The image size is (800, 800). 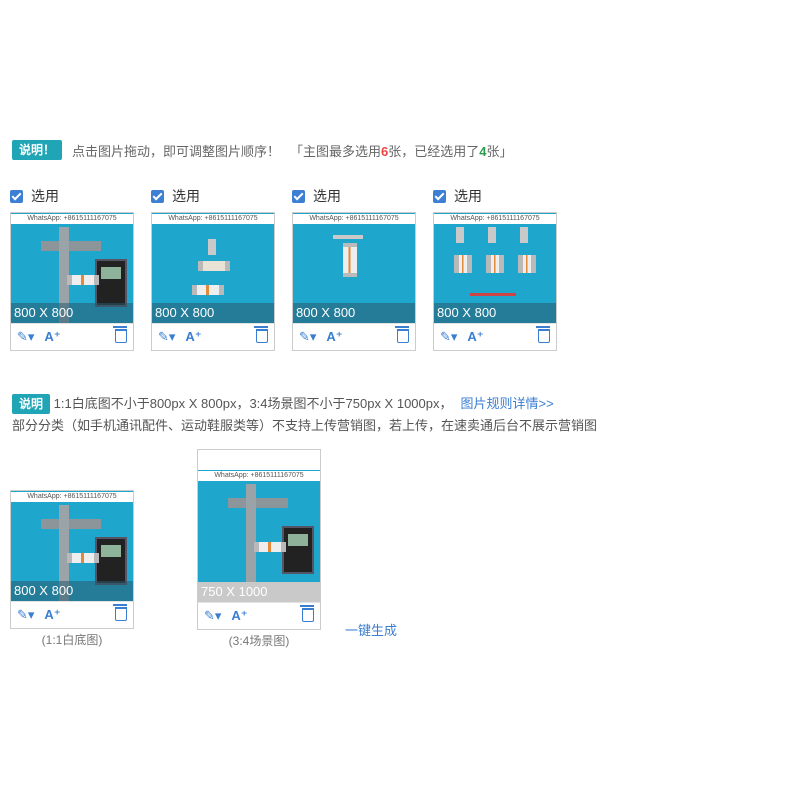 I want to click on tip-row: 说明！ 点击图片拖动，即可调整图片顺序！ 「主图最多选用6张，已经选用了4张」, so click(x=262, y=150).